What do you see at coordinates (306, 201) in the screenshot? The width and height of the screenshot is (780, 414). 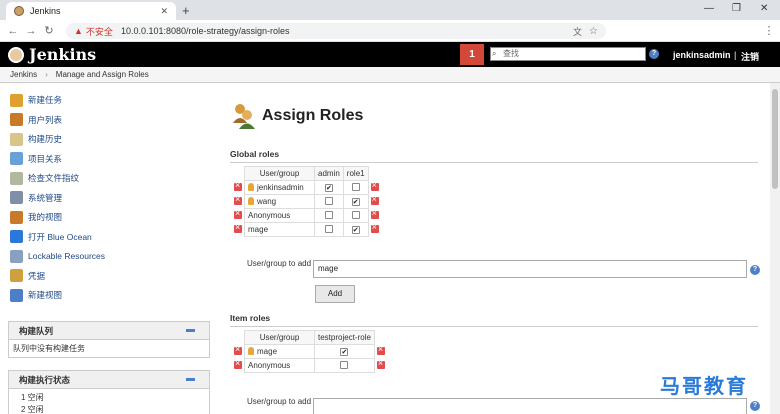 I see `table-row: wang` at bounding box center [306, 201].